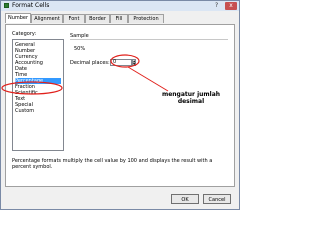 Image resolution: width=320 pixels, height=240 pixels. Describe the element at coordinates (185, 199) in the screenshot. I see `ok-button: OK` at that location.